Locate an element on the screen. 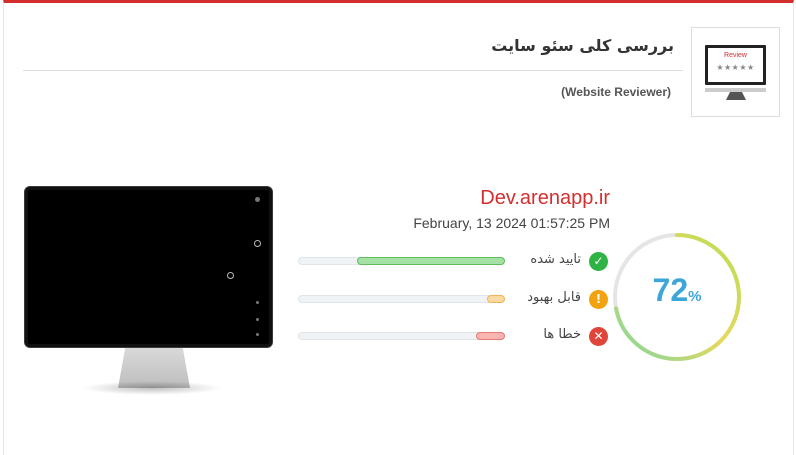  metric-label: قابل بهبود is located at coordinates (554, 297).